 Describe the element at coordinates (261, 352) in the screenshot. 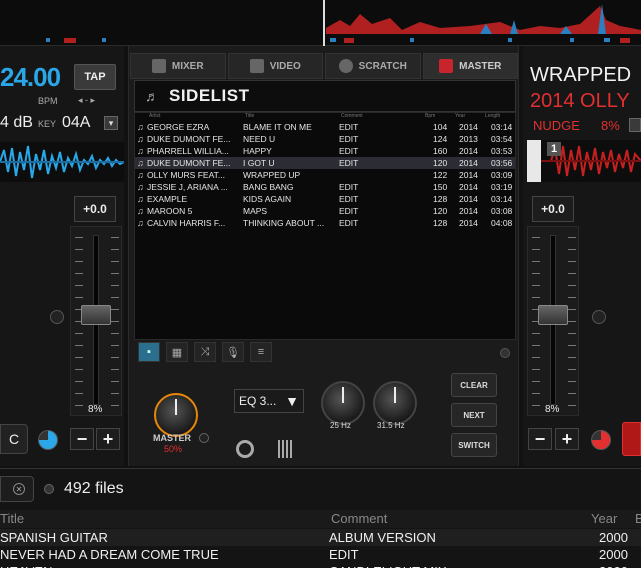

I see `add-to-list-icon: ≡` at that location.